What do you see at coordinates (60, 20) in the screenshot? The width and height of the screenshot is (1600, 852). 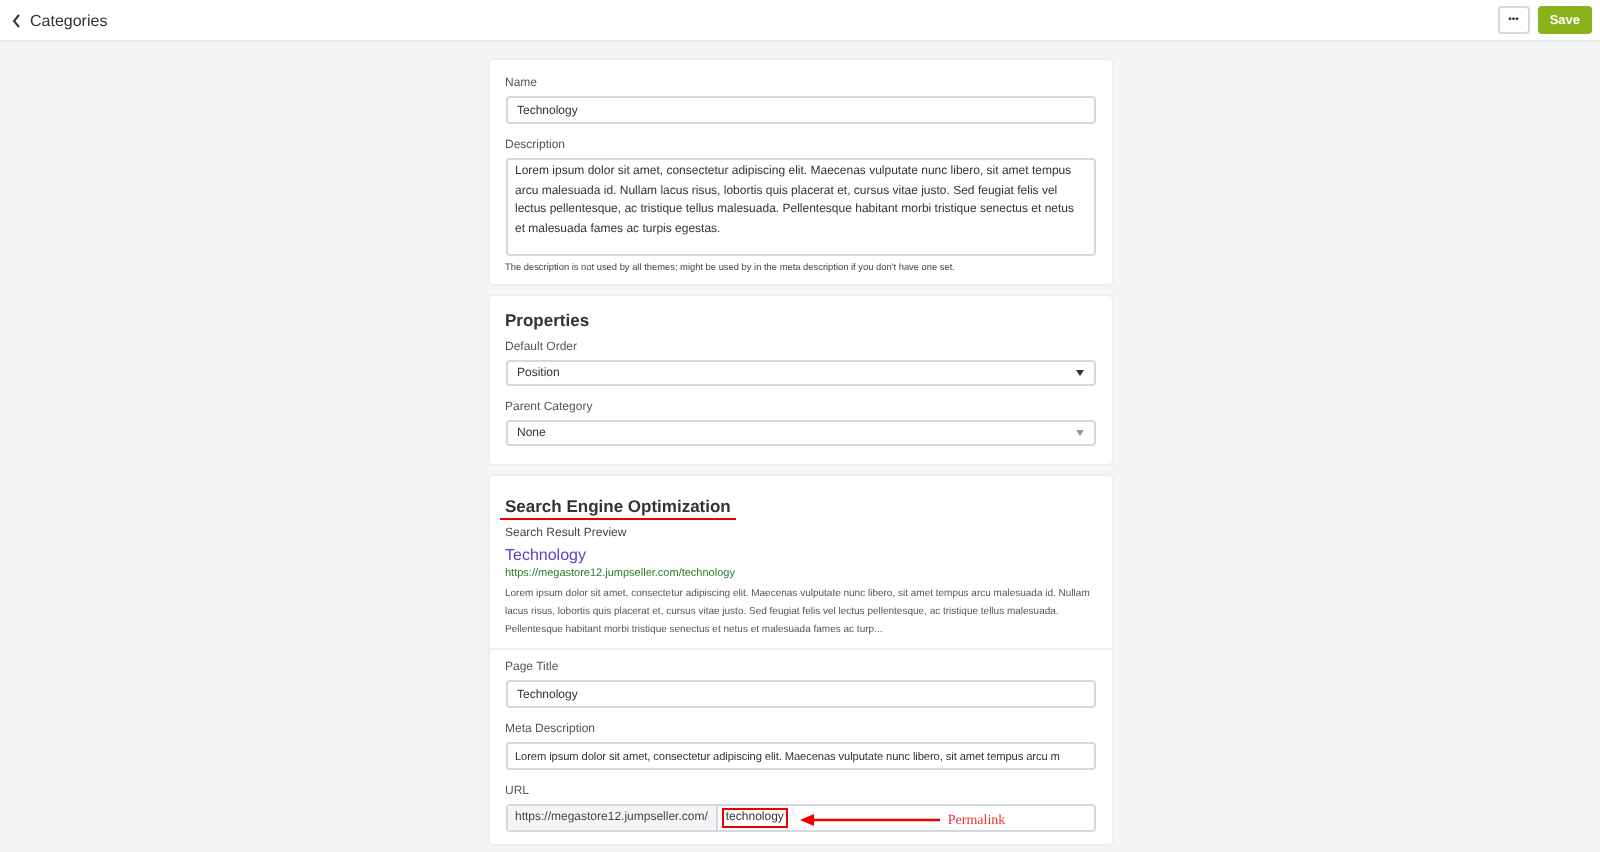 I see `back-link: Categories` at bounding box center [60, 20].